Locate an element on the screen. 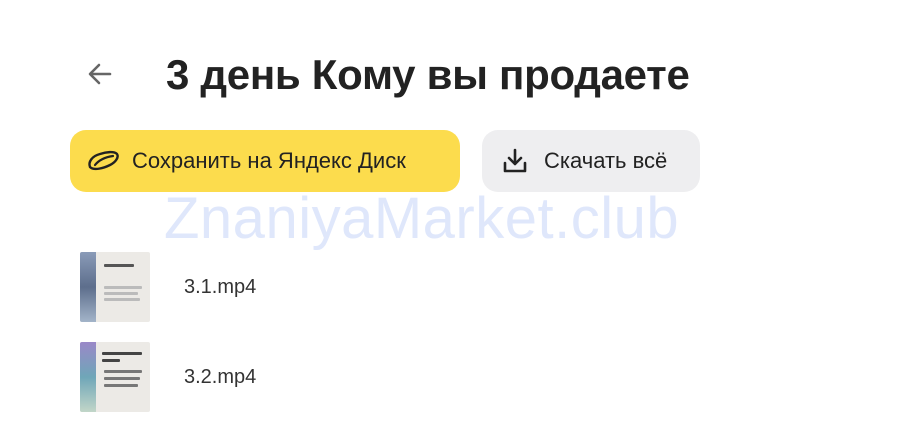  back-button is located at coordinates (100, 74).